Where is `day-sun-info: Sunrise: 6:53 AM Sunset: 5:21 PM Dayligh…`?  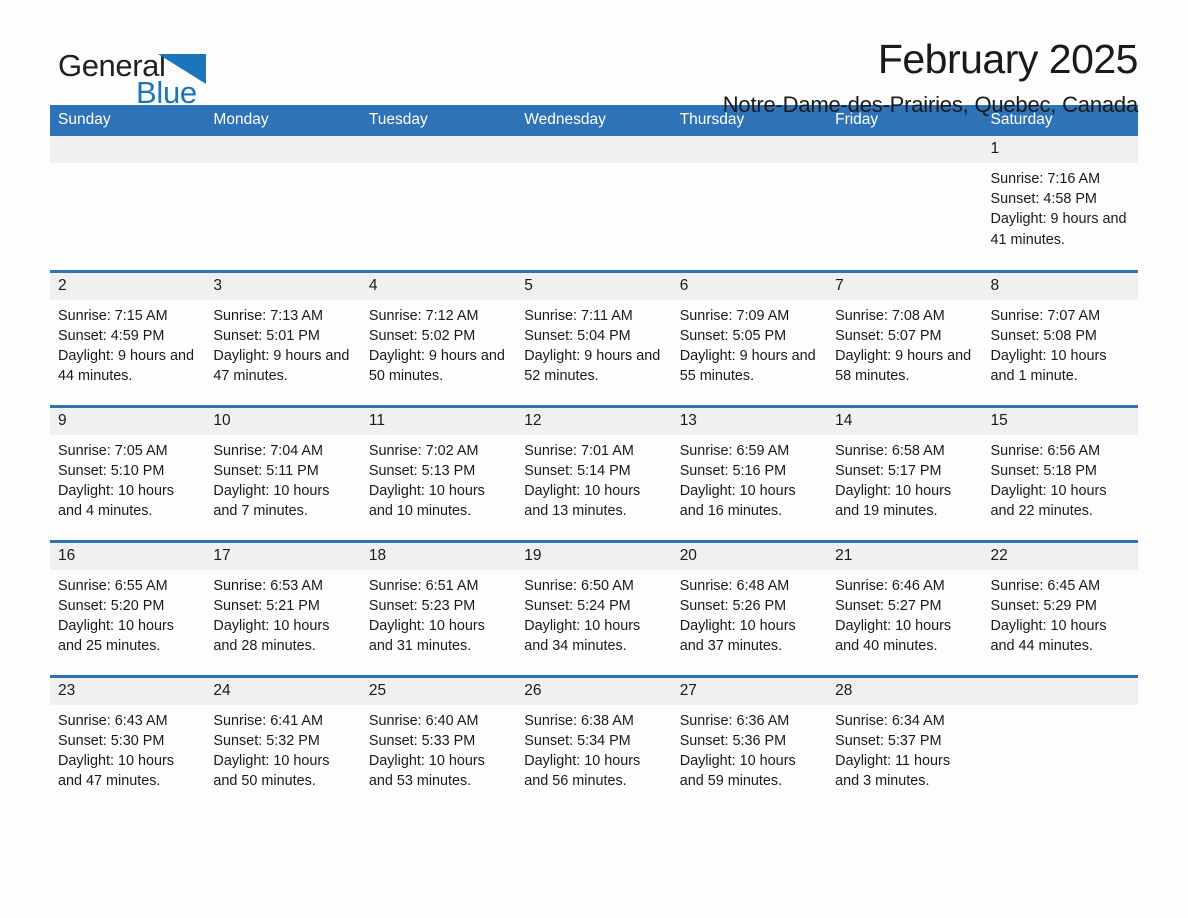
day-sun-info: Sunrise: 6:53 AM Sunset: 5:21 PM Dayligh… is located at coordinates (271, 616).